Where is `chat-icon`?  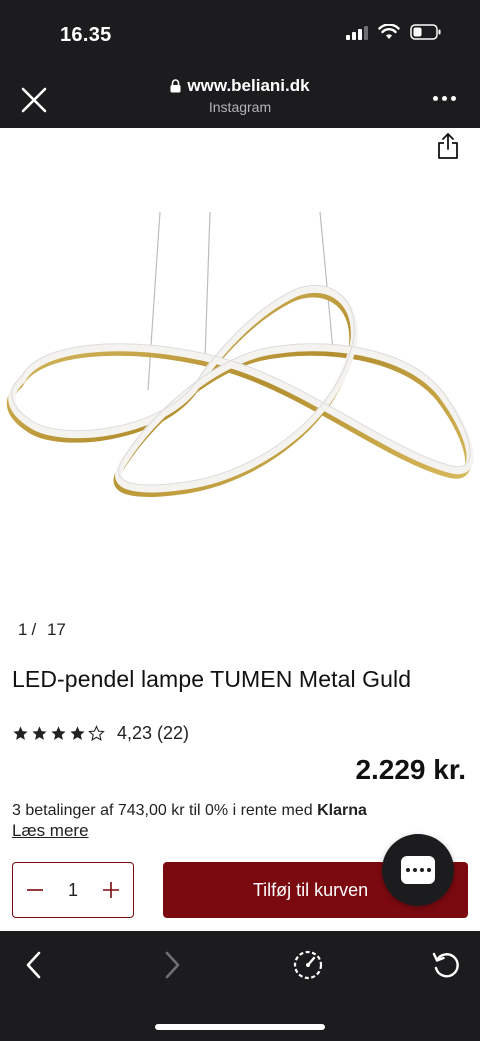 chat-icon is located at coordinates (418, 870).